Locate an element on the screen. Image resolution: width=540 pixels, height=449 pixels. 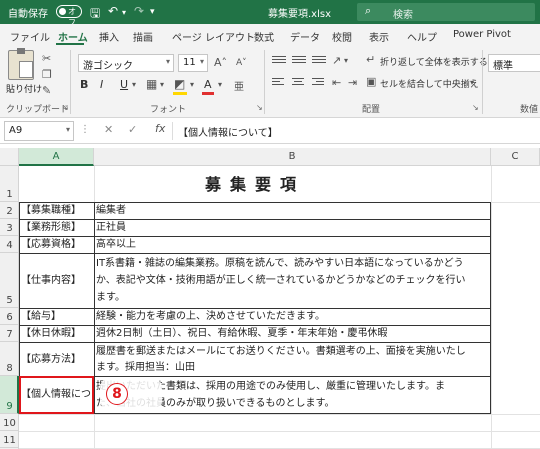
cell-value: 正社員 is located at coordinates (292, 227).